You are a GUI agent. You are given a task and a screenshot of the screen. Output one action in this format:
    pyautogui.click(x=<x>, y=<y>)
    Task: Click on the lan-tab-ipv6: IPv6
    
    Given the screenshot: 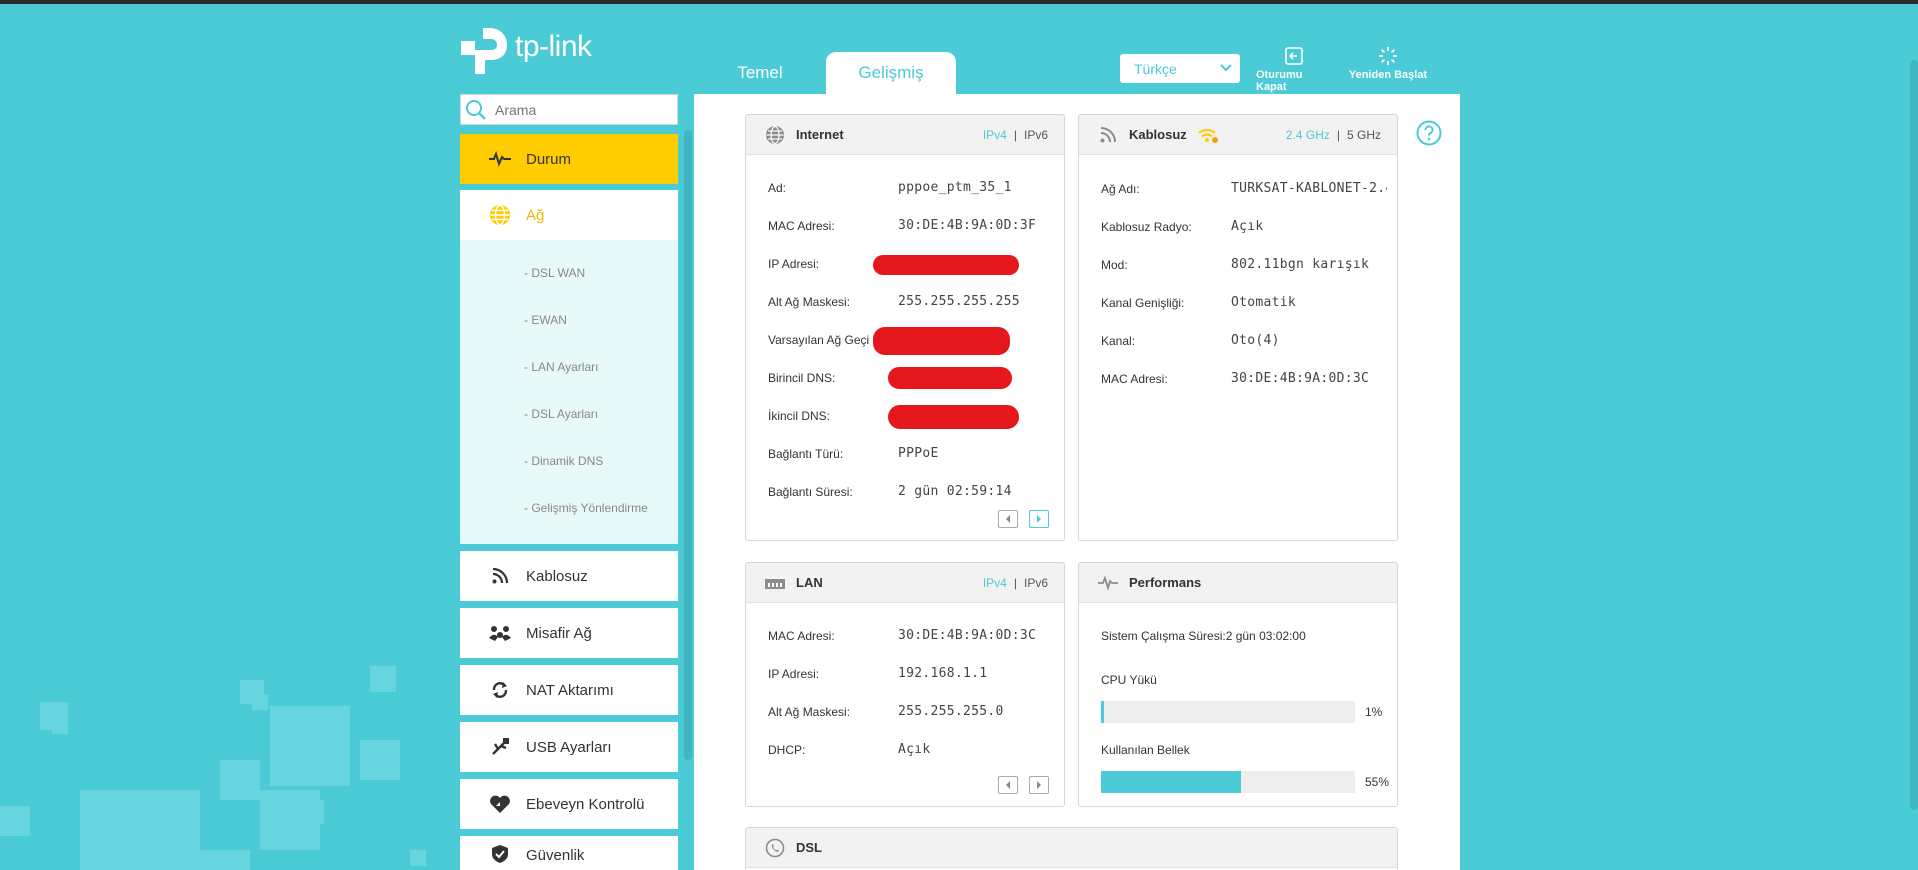 What is the action you would take?
    pyautogui.click(x=1036, y=583)
    